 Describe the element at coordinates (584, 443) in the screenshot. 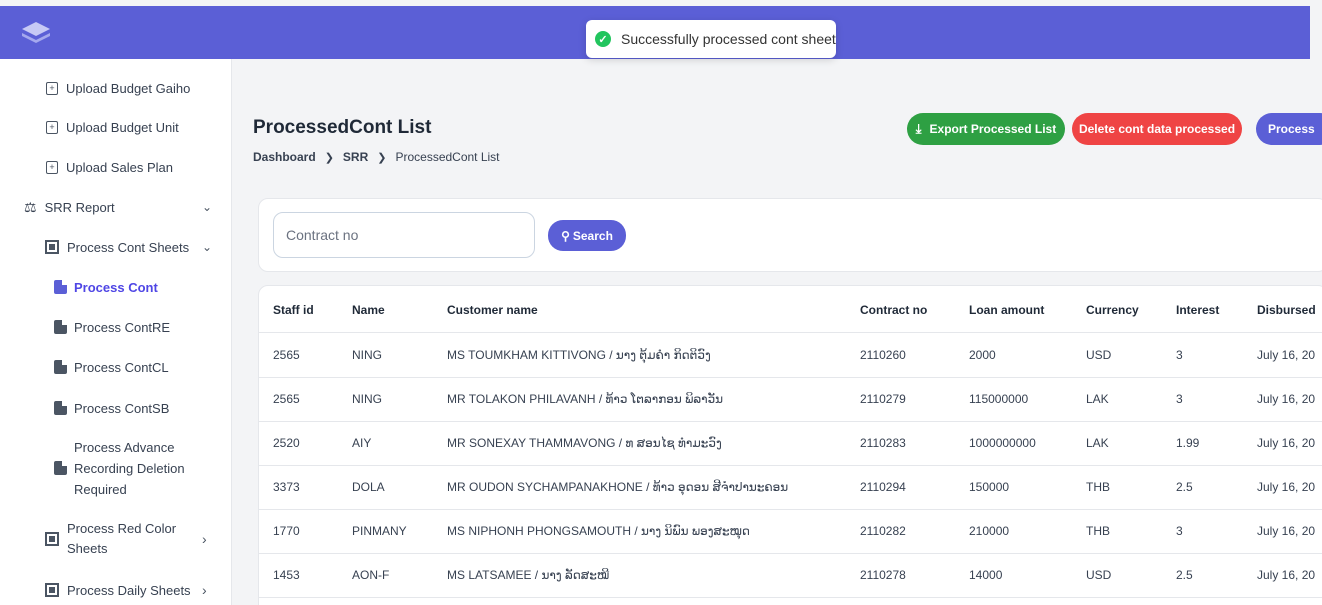

I see `table-cell-customer-name: MR SONEXAY THAMMAVONG / ທ ສອນໄຊ ທຳມະວົງ` at that location.